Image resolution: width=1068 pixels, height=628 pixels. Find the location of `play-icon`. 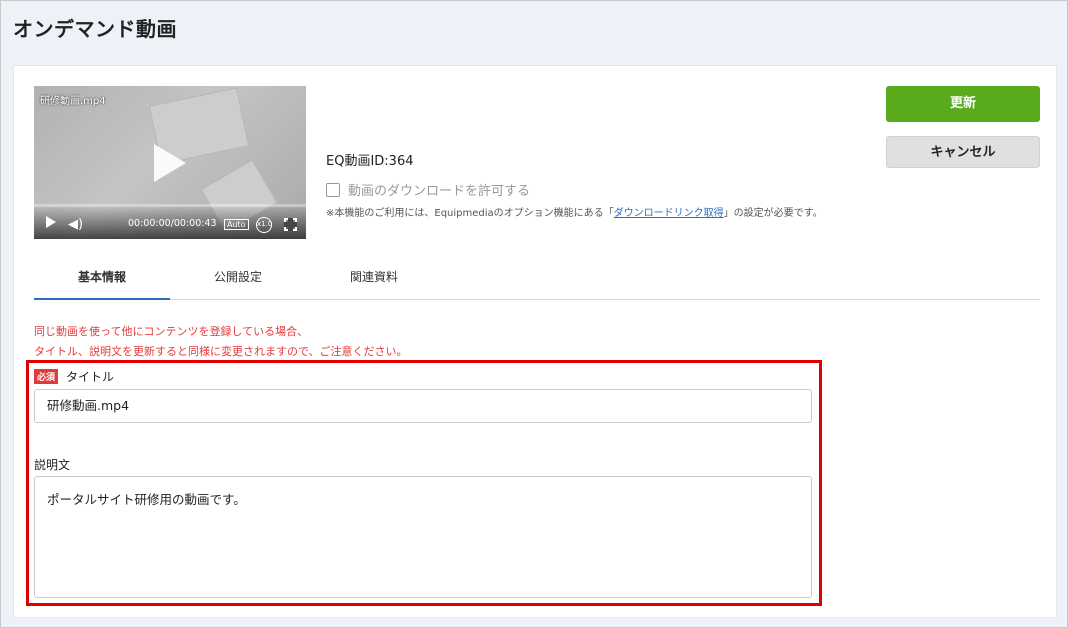

play-icon is located at coordinates (51, 222).